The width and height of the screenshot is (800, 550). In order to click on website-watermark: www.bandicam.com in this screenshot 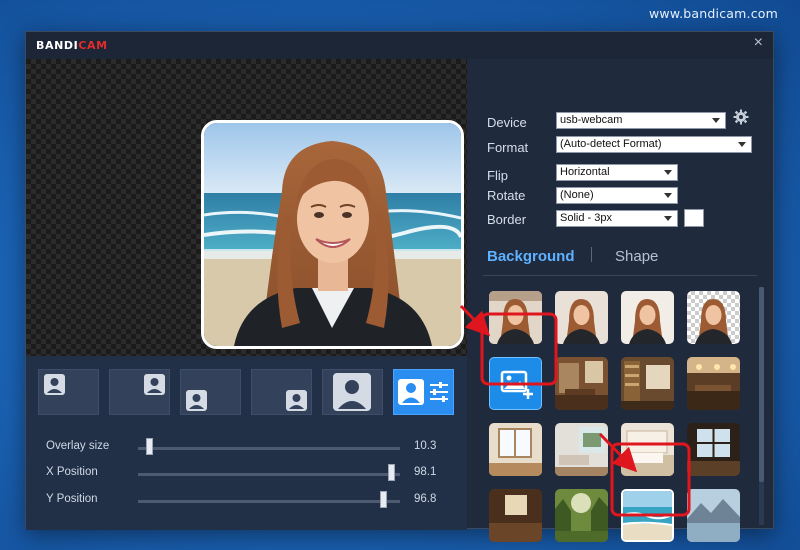, I will do `click(713, 13)`.